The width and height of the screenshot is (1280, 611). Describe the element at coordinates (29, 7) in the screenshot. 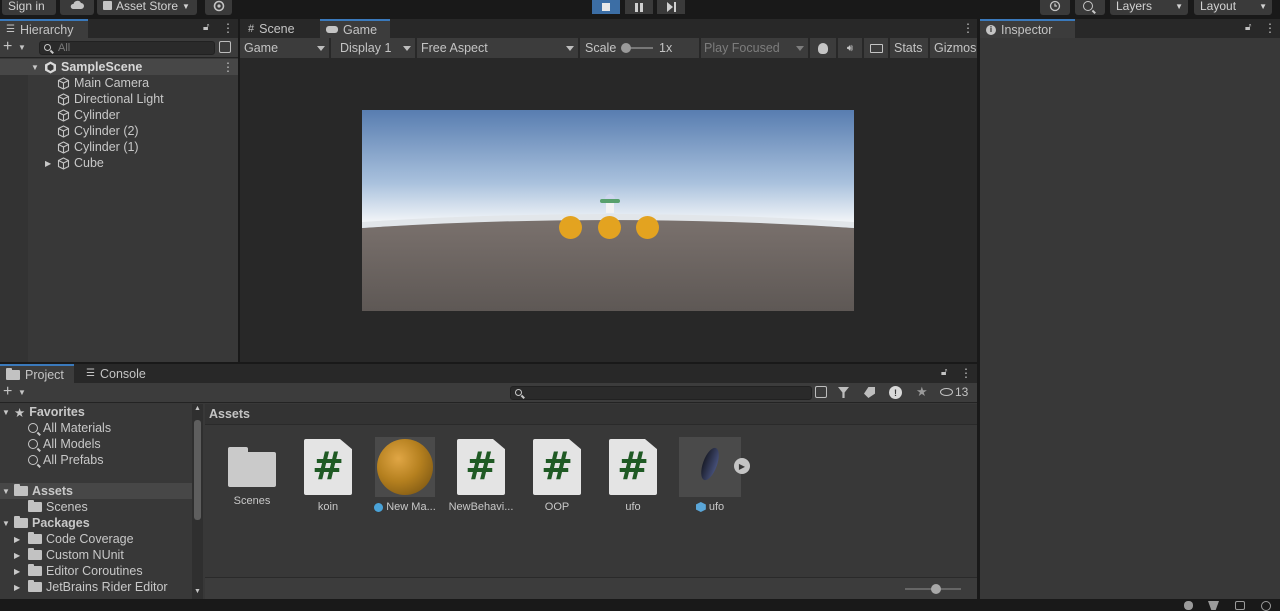

I see `sign-in-button: Sign in` at that location.